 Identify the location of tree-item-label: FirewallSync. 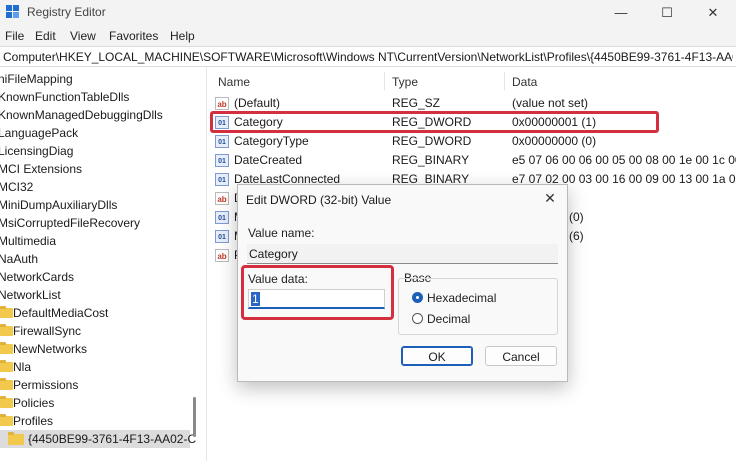
(47, 331).